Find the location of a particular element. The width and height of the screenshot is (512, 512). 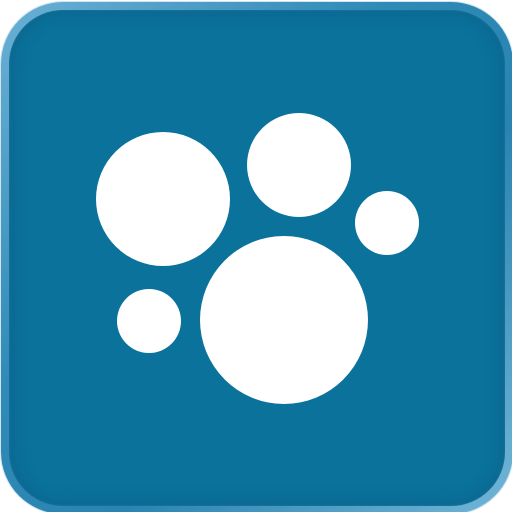

paw-toe-large-left is located at coordinates (163, 199).